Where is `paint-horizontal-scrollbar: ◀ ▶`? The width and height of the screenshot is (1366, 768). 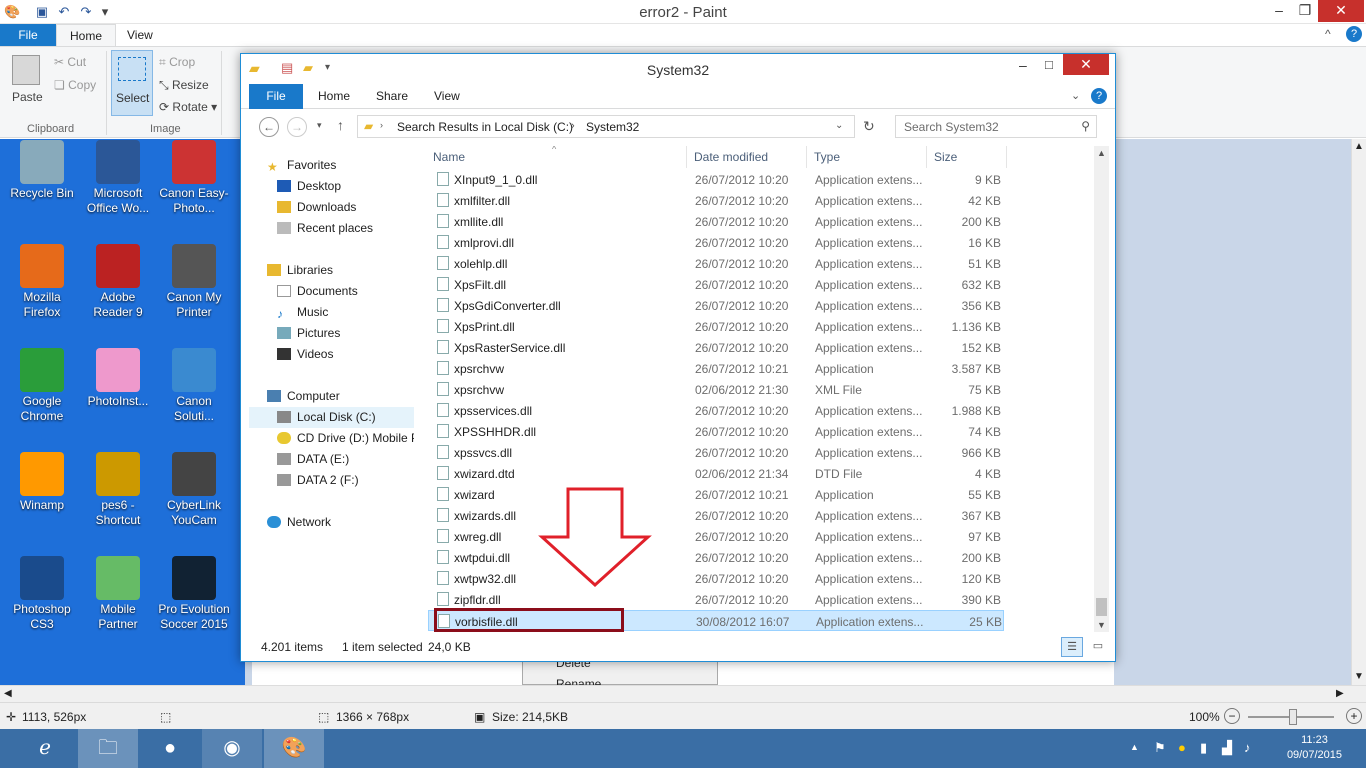
paint-horizontal-scrollbar: ◀ ▶ is located at coordinates (683, 693).